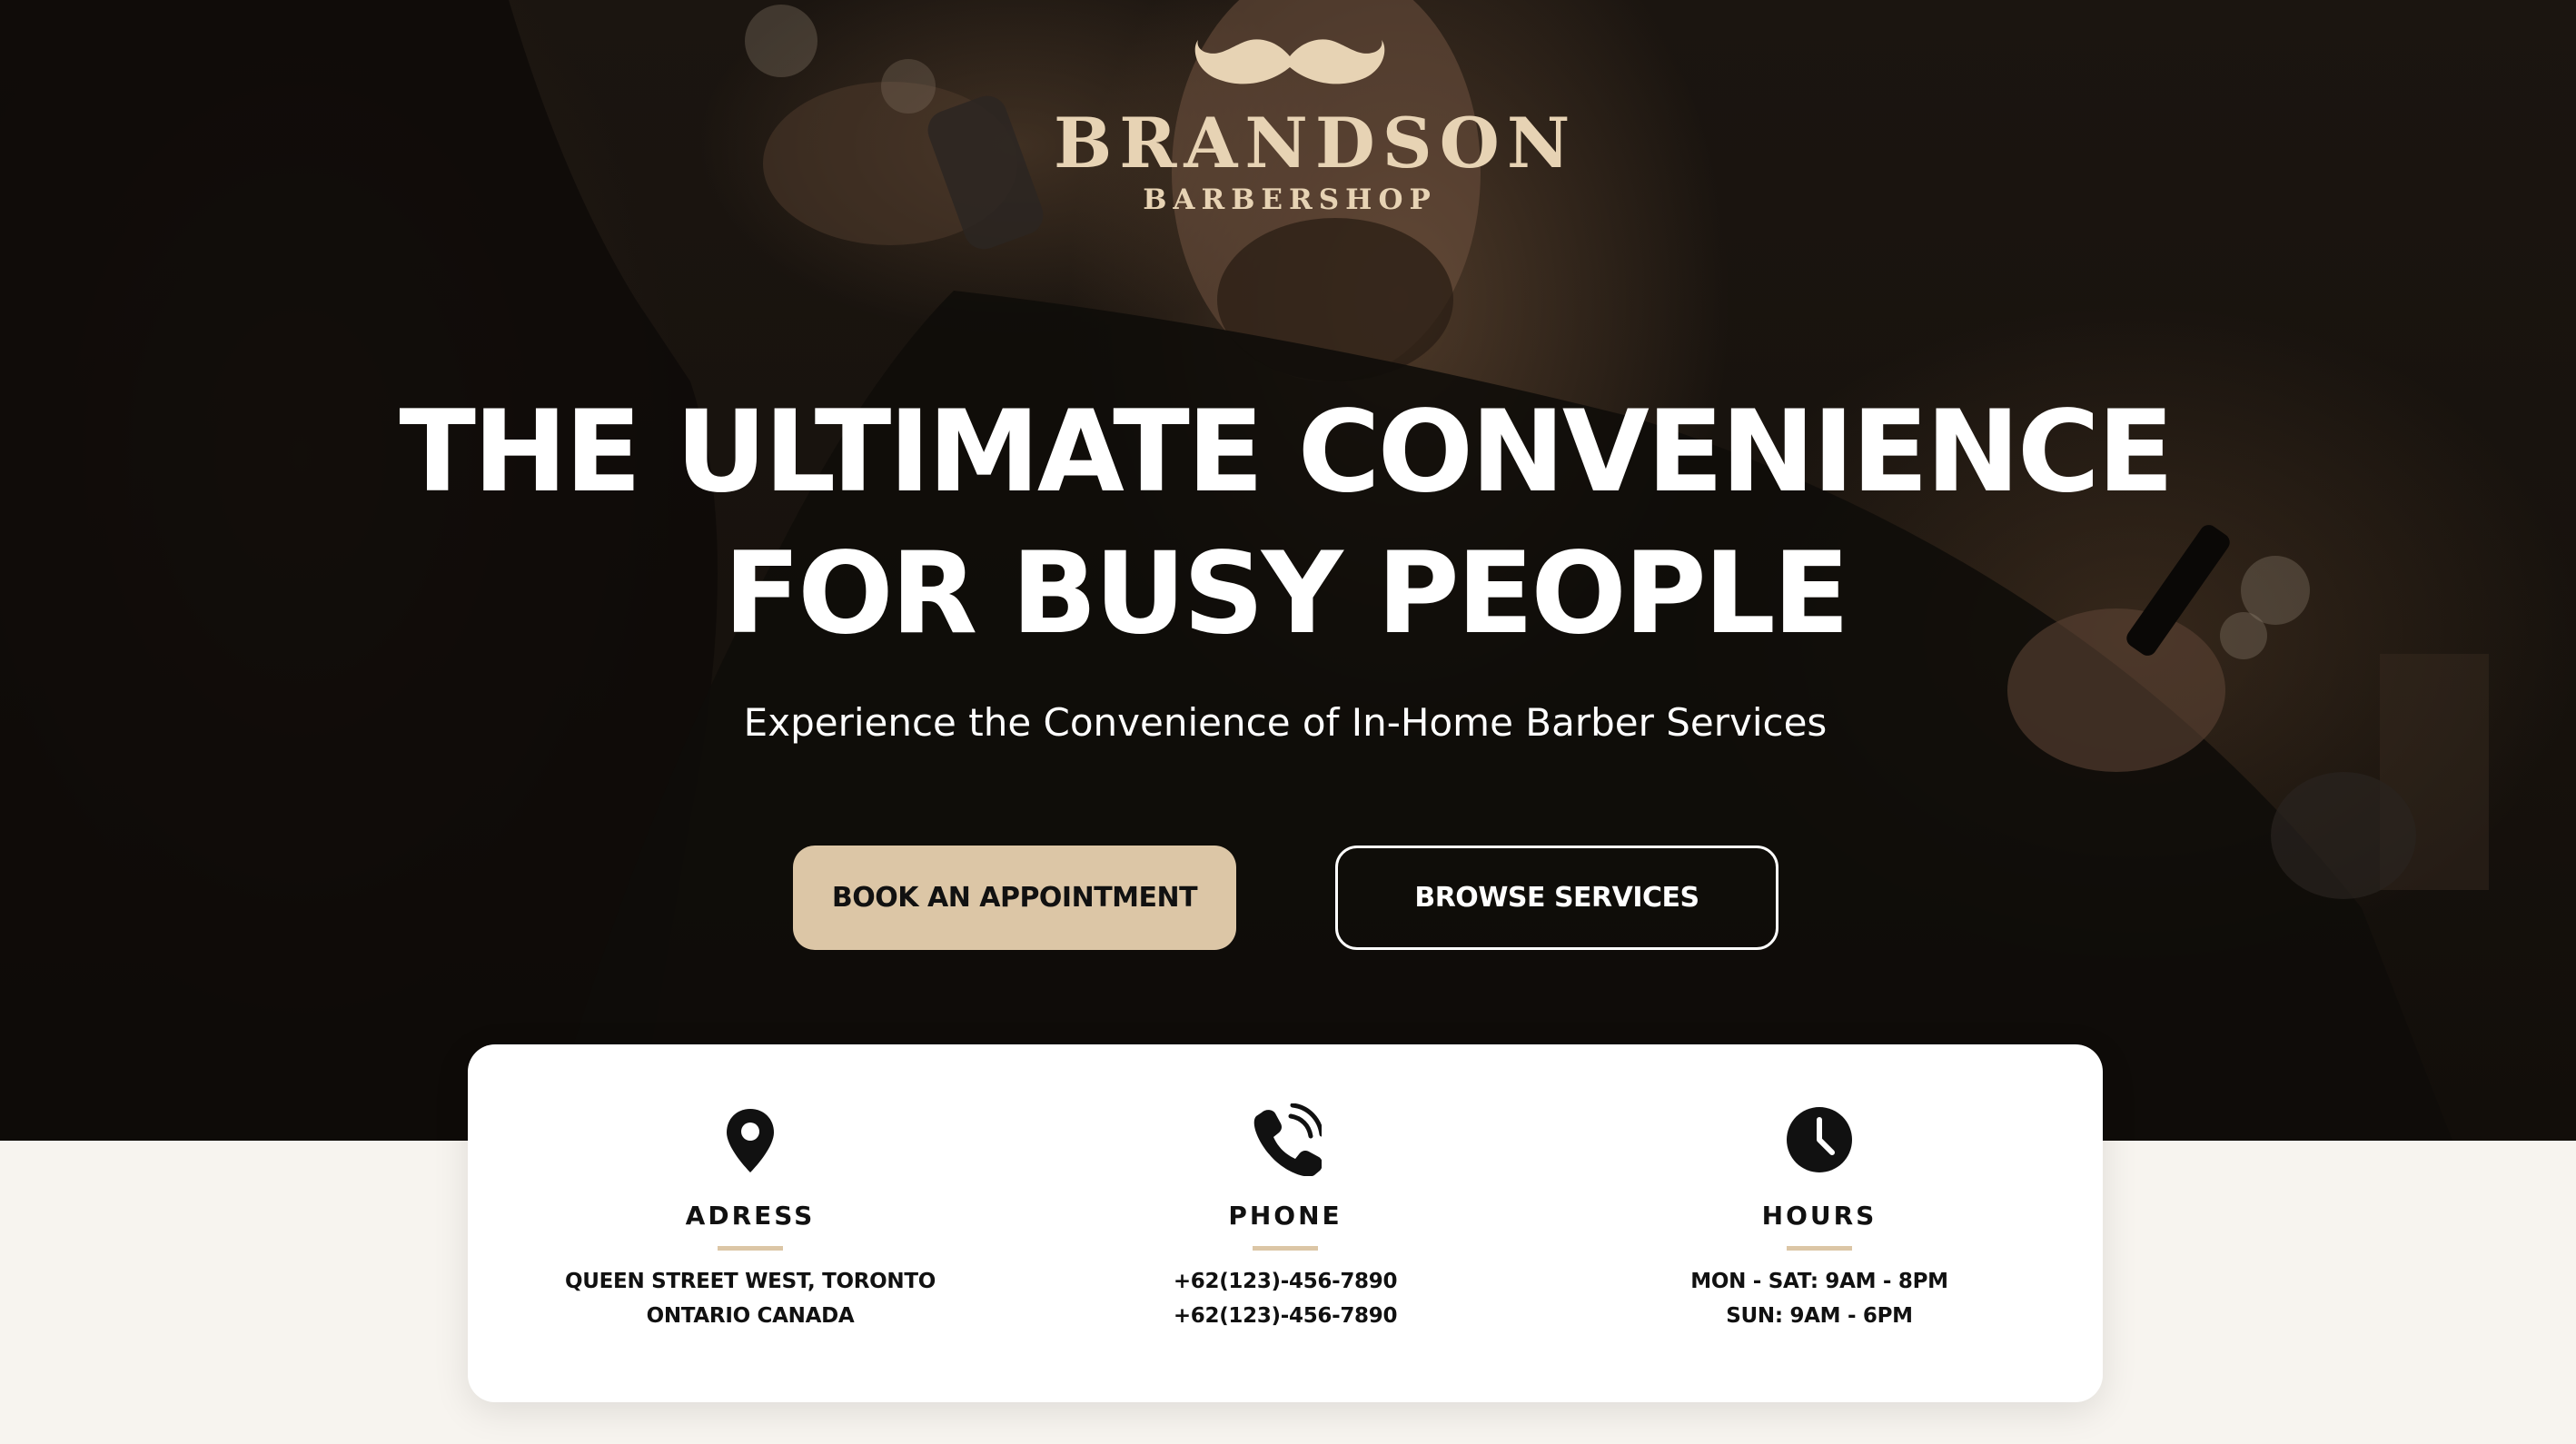 The height and width of the screenshot is (1444, 2576). What do you see at coordinates (750, 1248) in the screenshot?
I see `address-title-underline` at bounding box center [750, 1248].